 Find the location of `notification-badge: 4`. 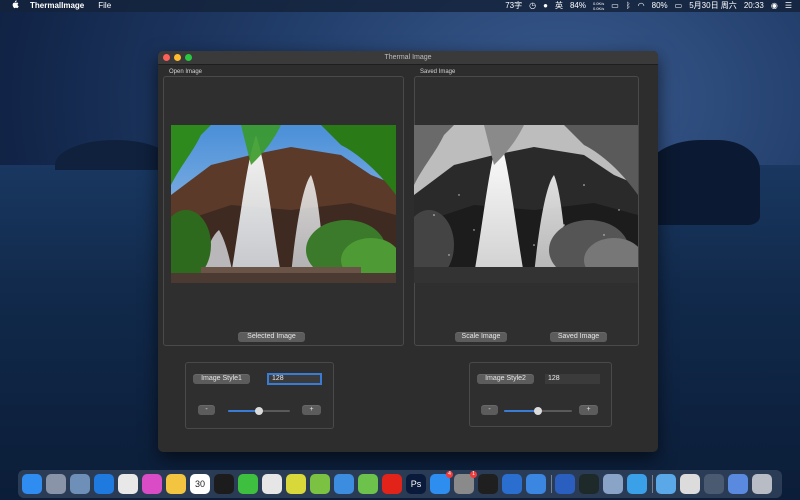

notification-badge: 4 is located at coordinates (449, 474).